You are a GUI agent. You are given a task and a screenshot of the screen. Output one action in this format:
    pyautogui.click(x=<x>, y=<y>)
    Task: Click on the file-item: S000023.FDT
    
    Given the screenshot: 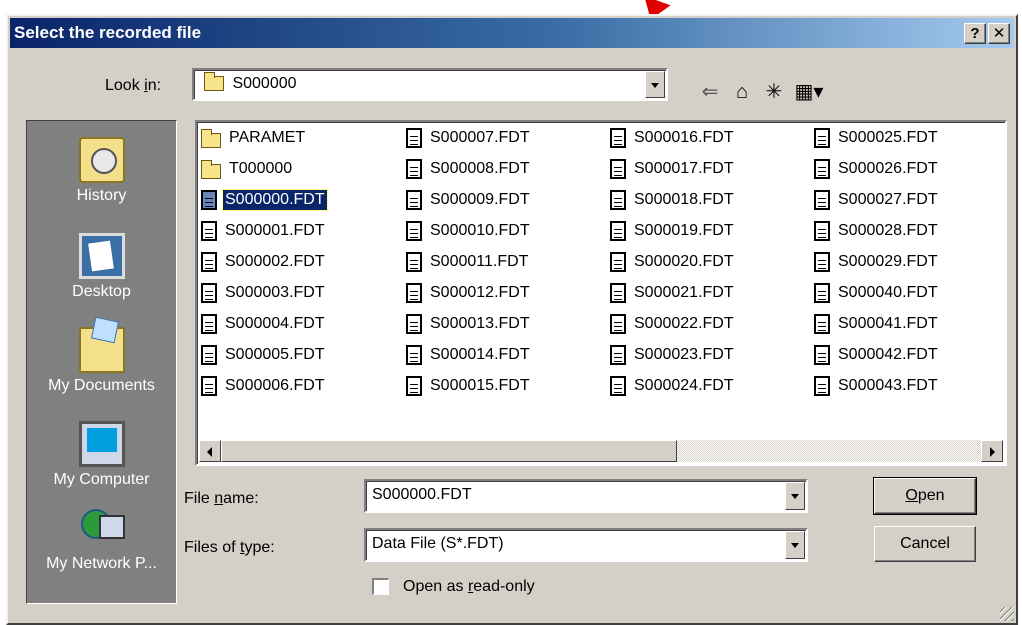 What is the action you would take?
    pyautogui.click(x=673, y=355)
    